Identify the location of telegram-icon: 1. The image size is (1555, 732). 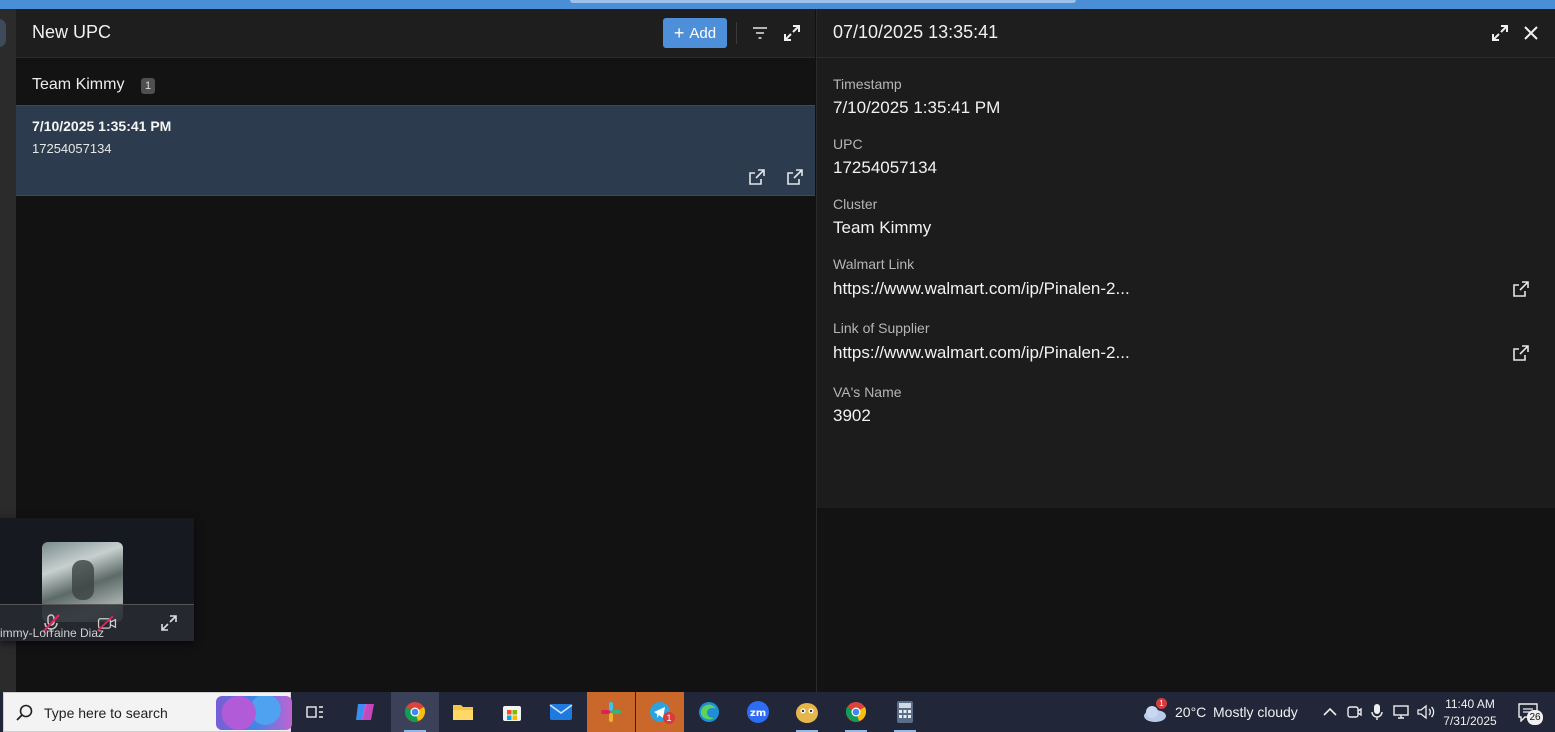
(660, 712).